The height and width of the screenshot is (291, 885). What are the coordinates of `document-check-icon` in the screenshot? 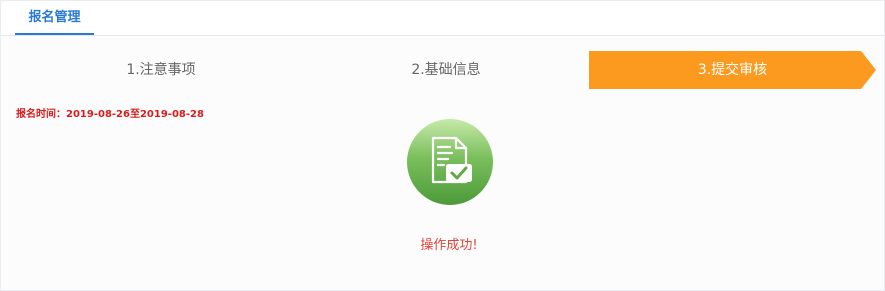 It's located at (450, 162).